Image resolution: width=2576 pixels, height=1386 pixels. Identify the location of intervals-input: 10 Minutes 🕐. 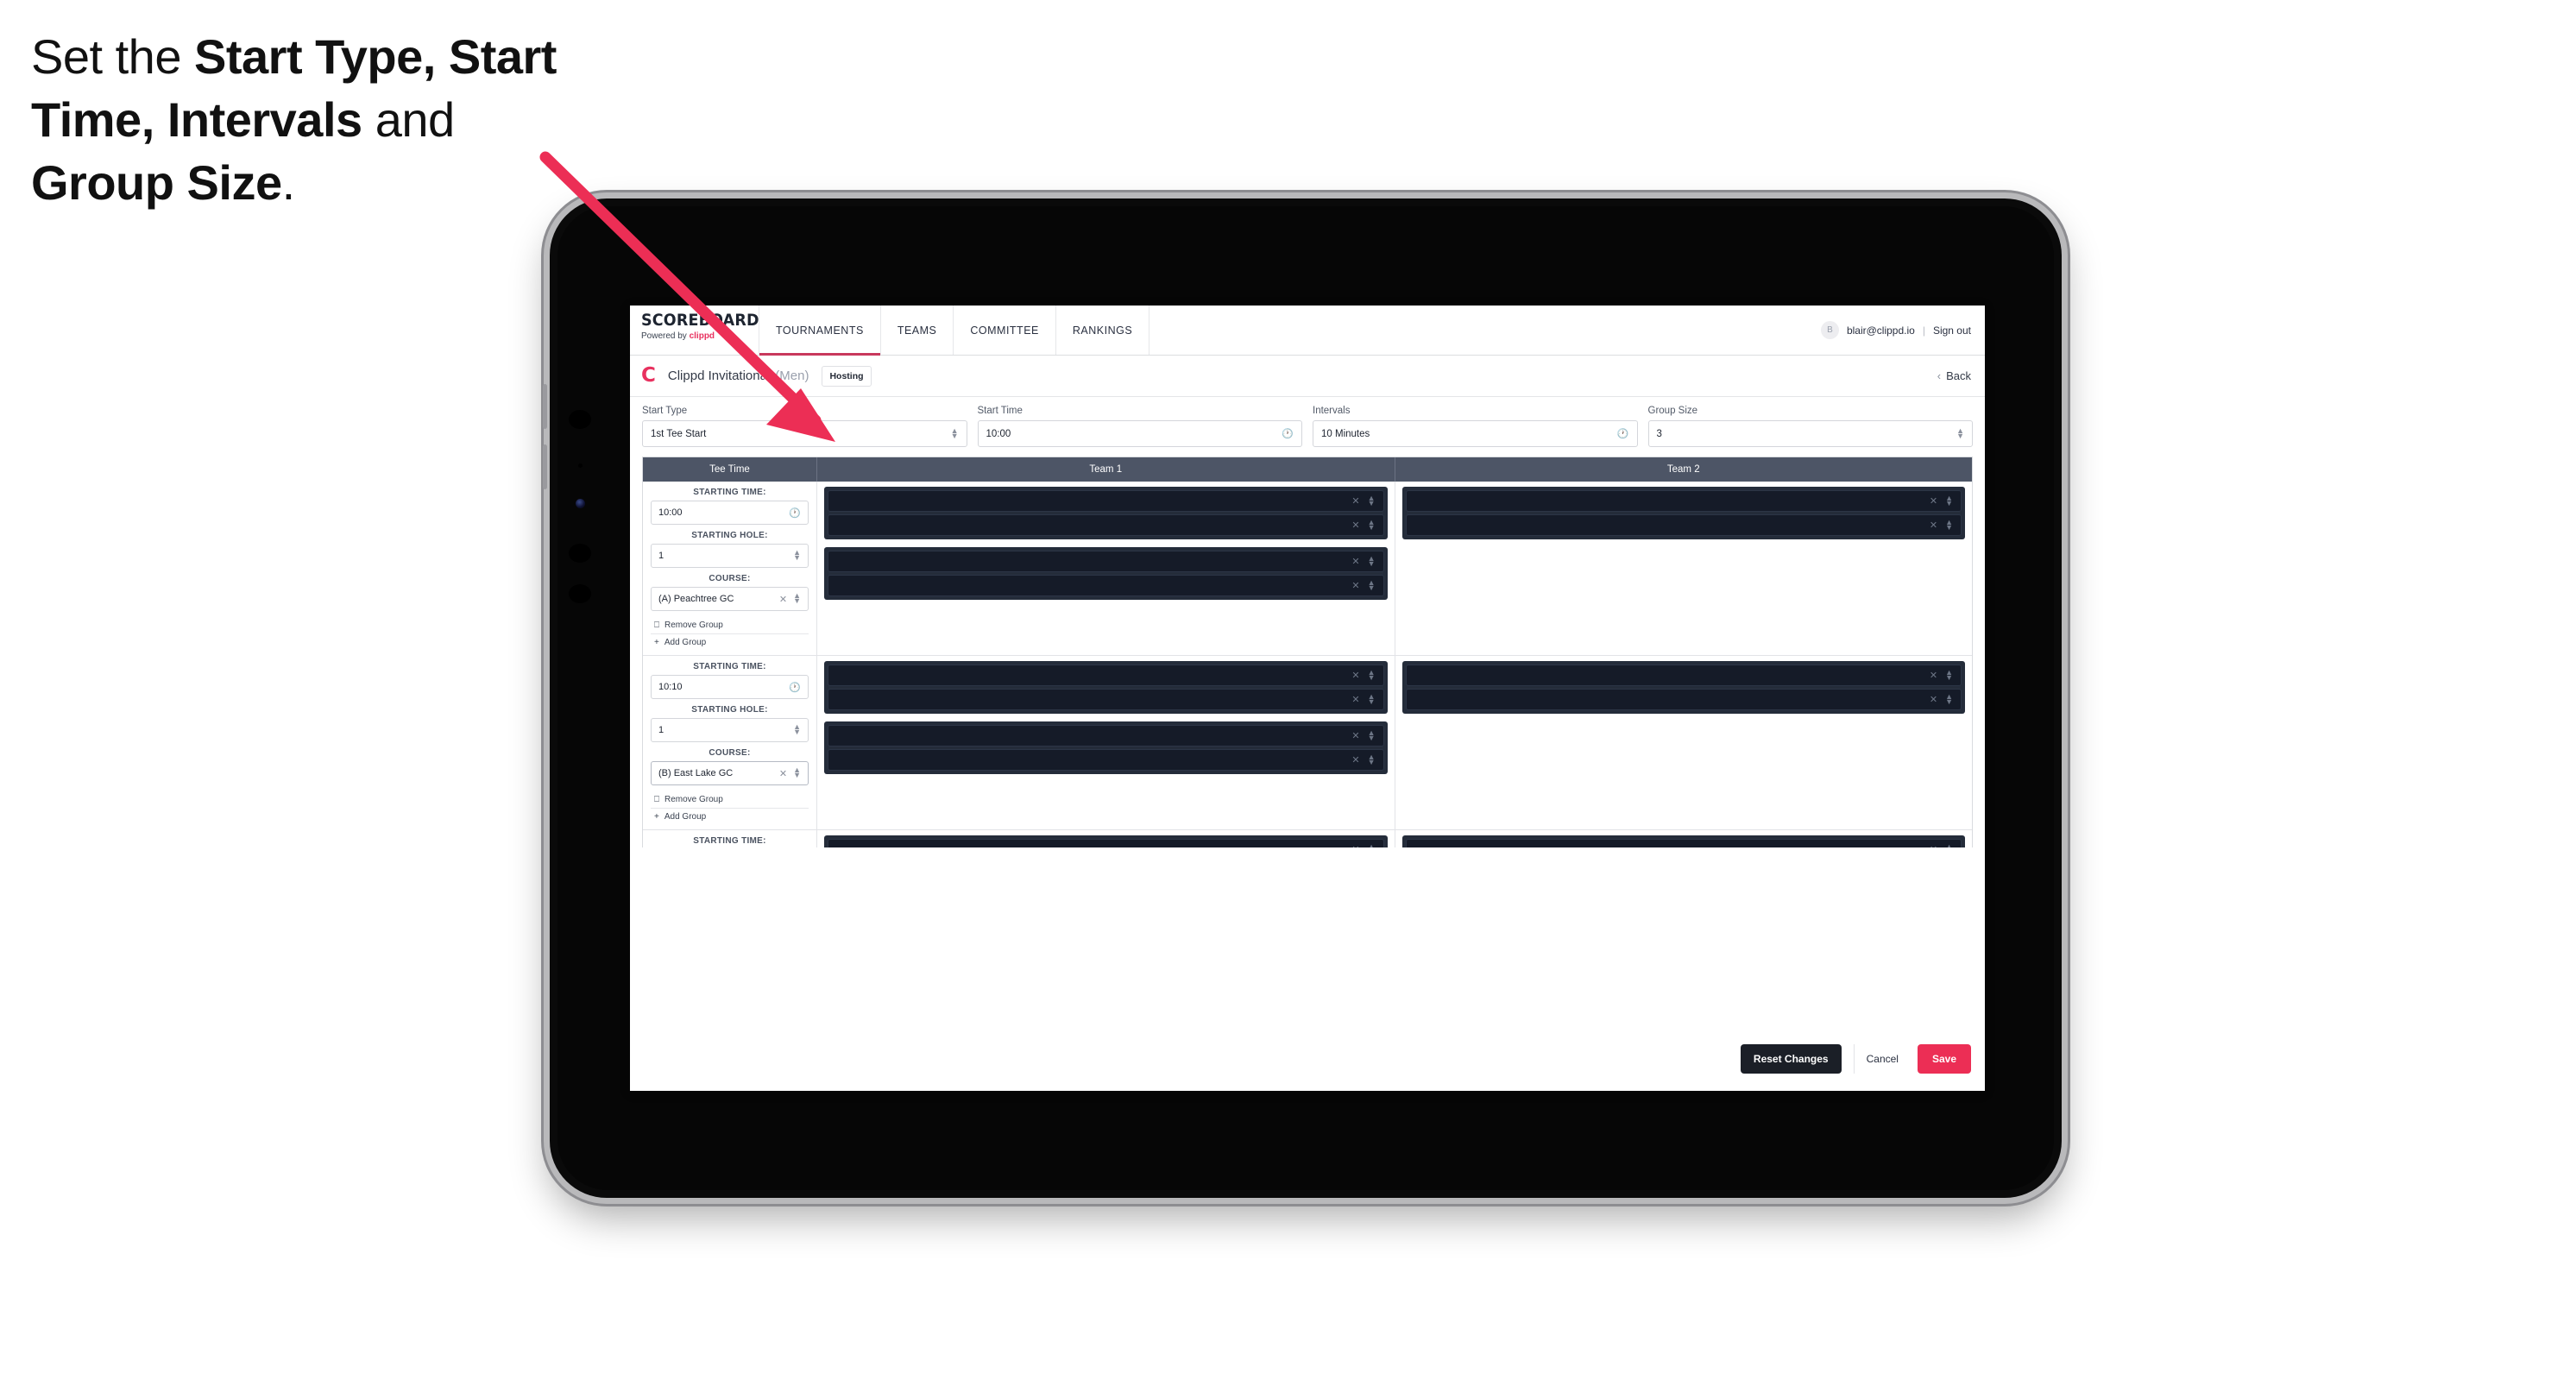
(1475, 434).